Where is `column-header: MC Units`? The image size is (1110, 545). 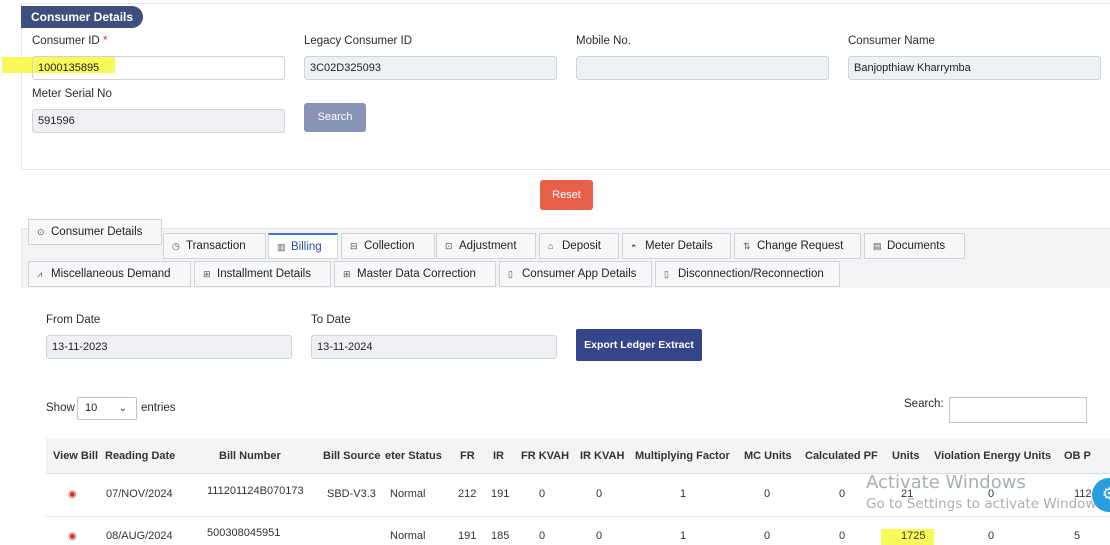 column-header: MC Units is located at coordinates (768, 456).